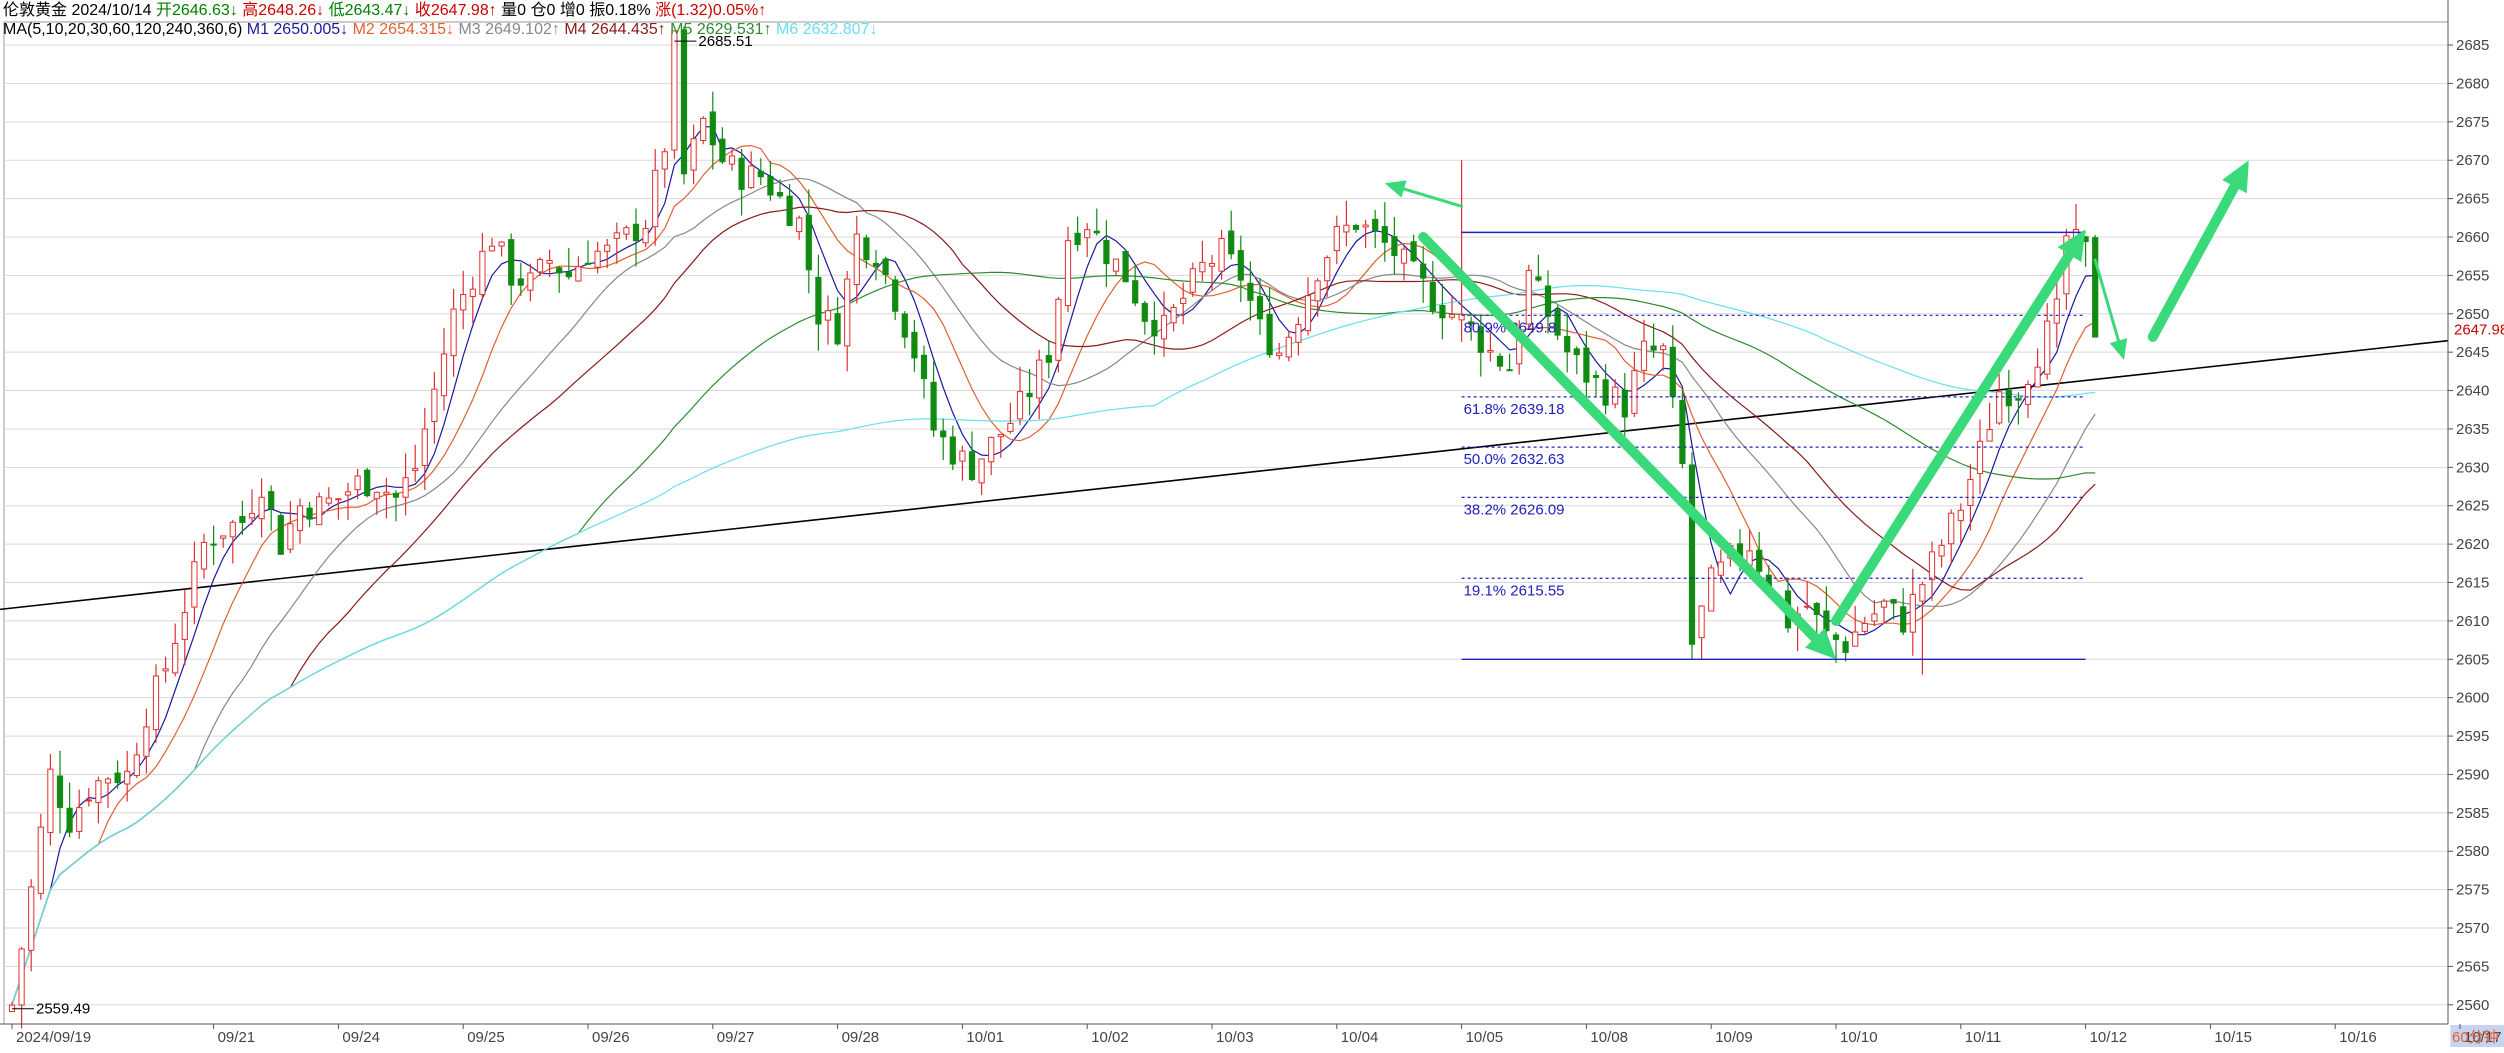  I want to click on fib-level-label: 38.2% 2626.09, so click(1514, 509).